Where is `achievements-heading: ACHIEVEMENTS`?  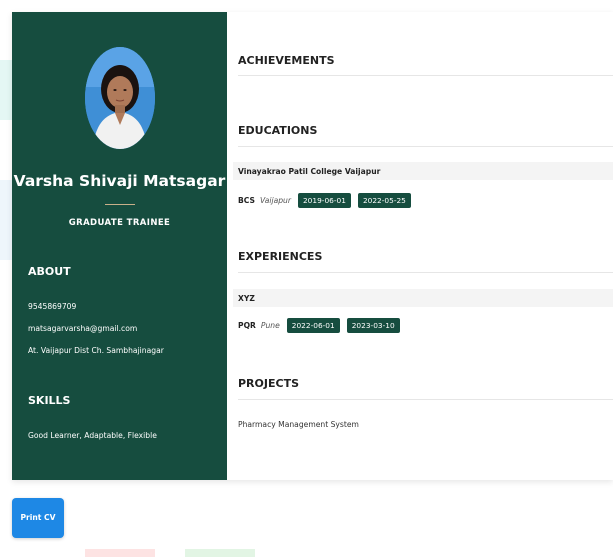 achievements-heading: ACHIEVEMENTS is located at coordinates (286, 60).